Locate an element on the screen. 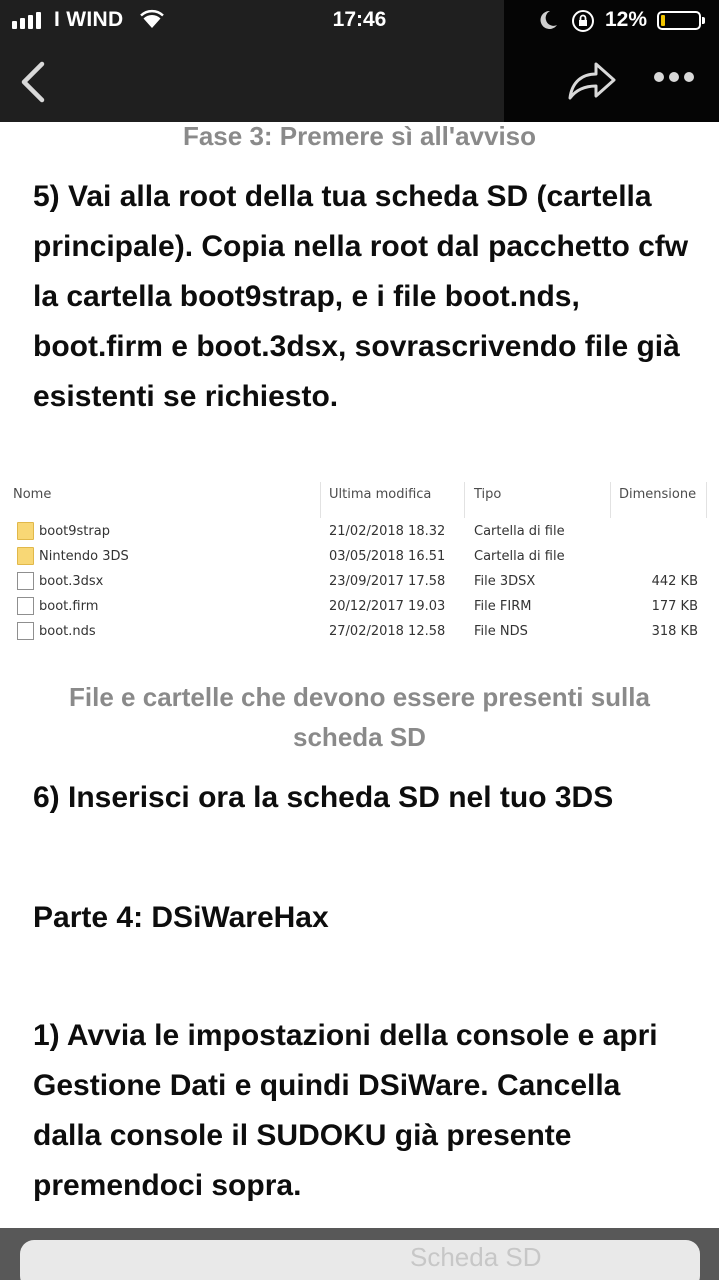  preview-text: Scheda SD is located at coordinates (476, 1257).